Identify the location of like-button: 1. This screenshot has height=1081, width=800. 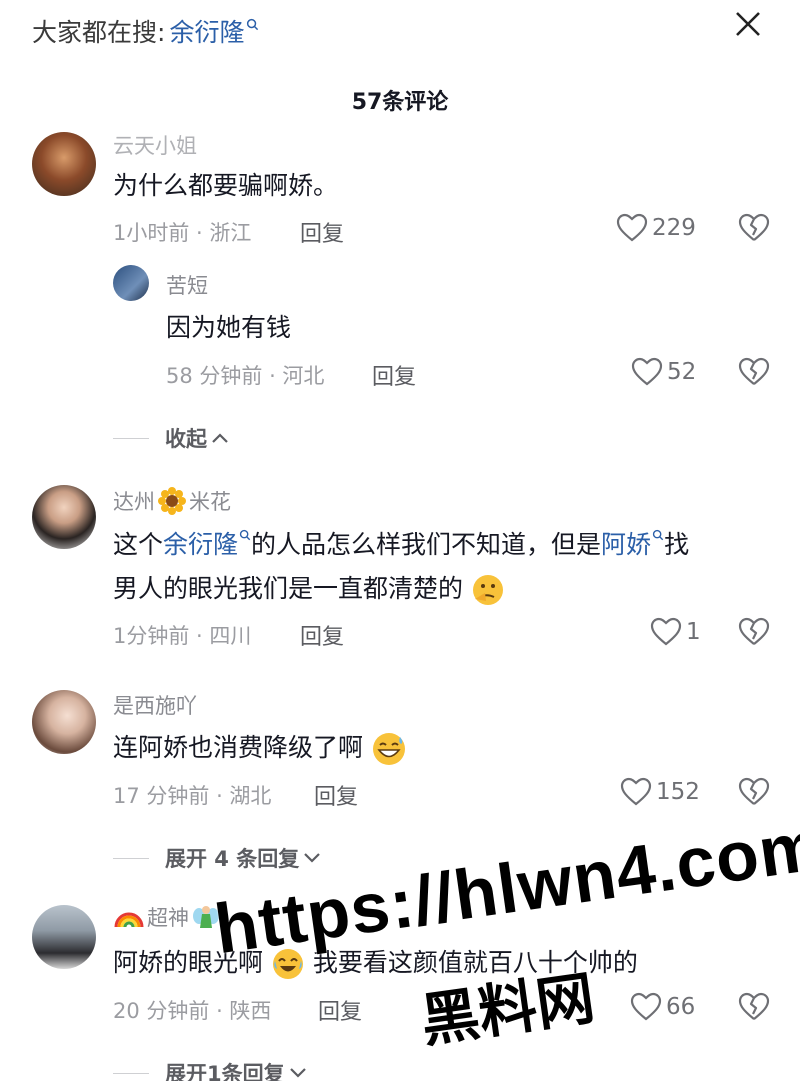
(675, 632).